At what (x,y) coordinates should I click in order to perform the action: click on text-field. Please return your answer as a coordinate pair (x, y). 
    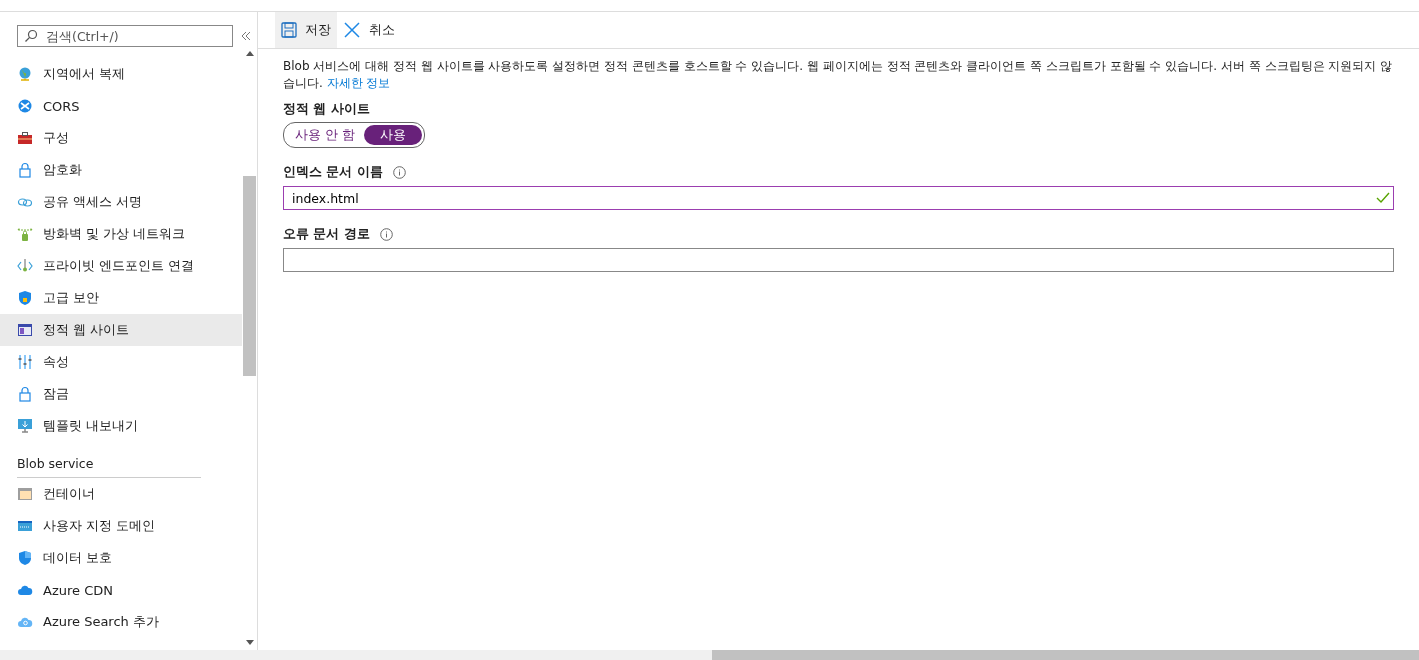
    Looking at the image, I should click on (838, 260).